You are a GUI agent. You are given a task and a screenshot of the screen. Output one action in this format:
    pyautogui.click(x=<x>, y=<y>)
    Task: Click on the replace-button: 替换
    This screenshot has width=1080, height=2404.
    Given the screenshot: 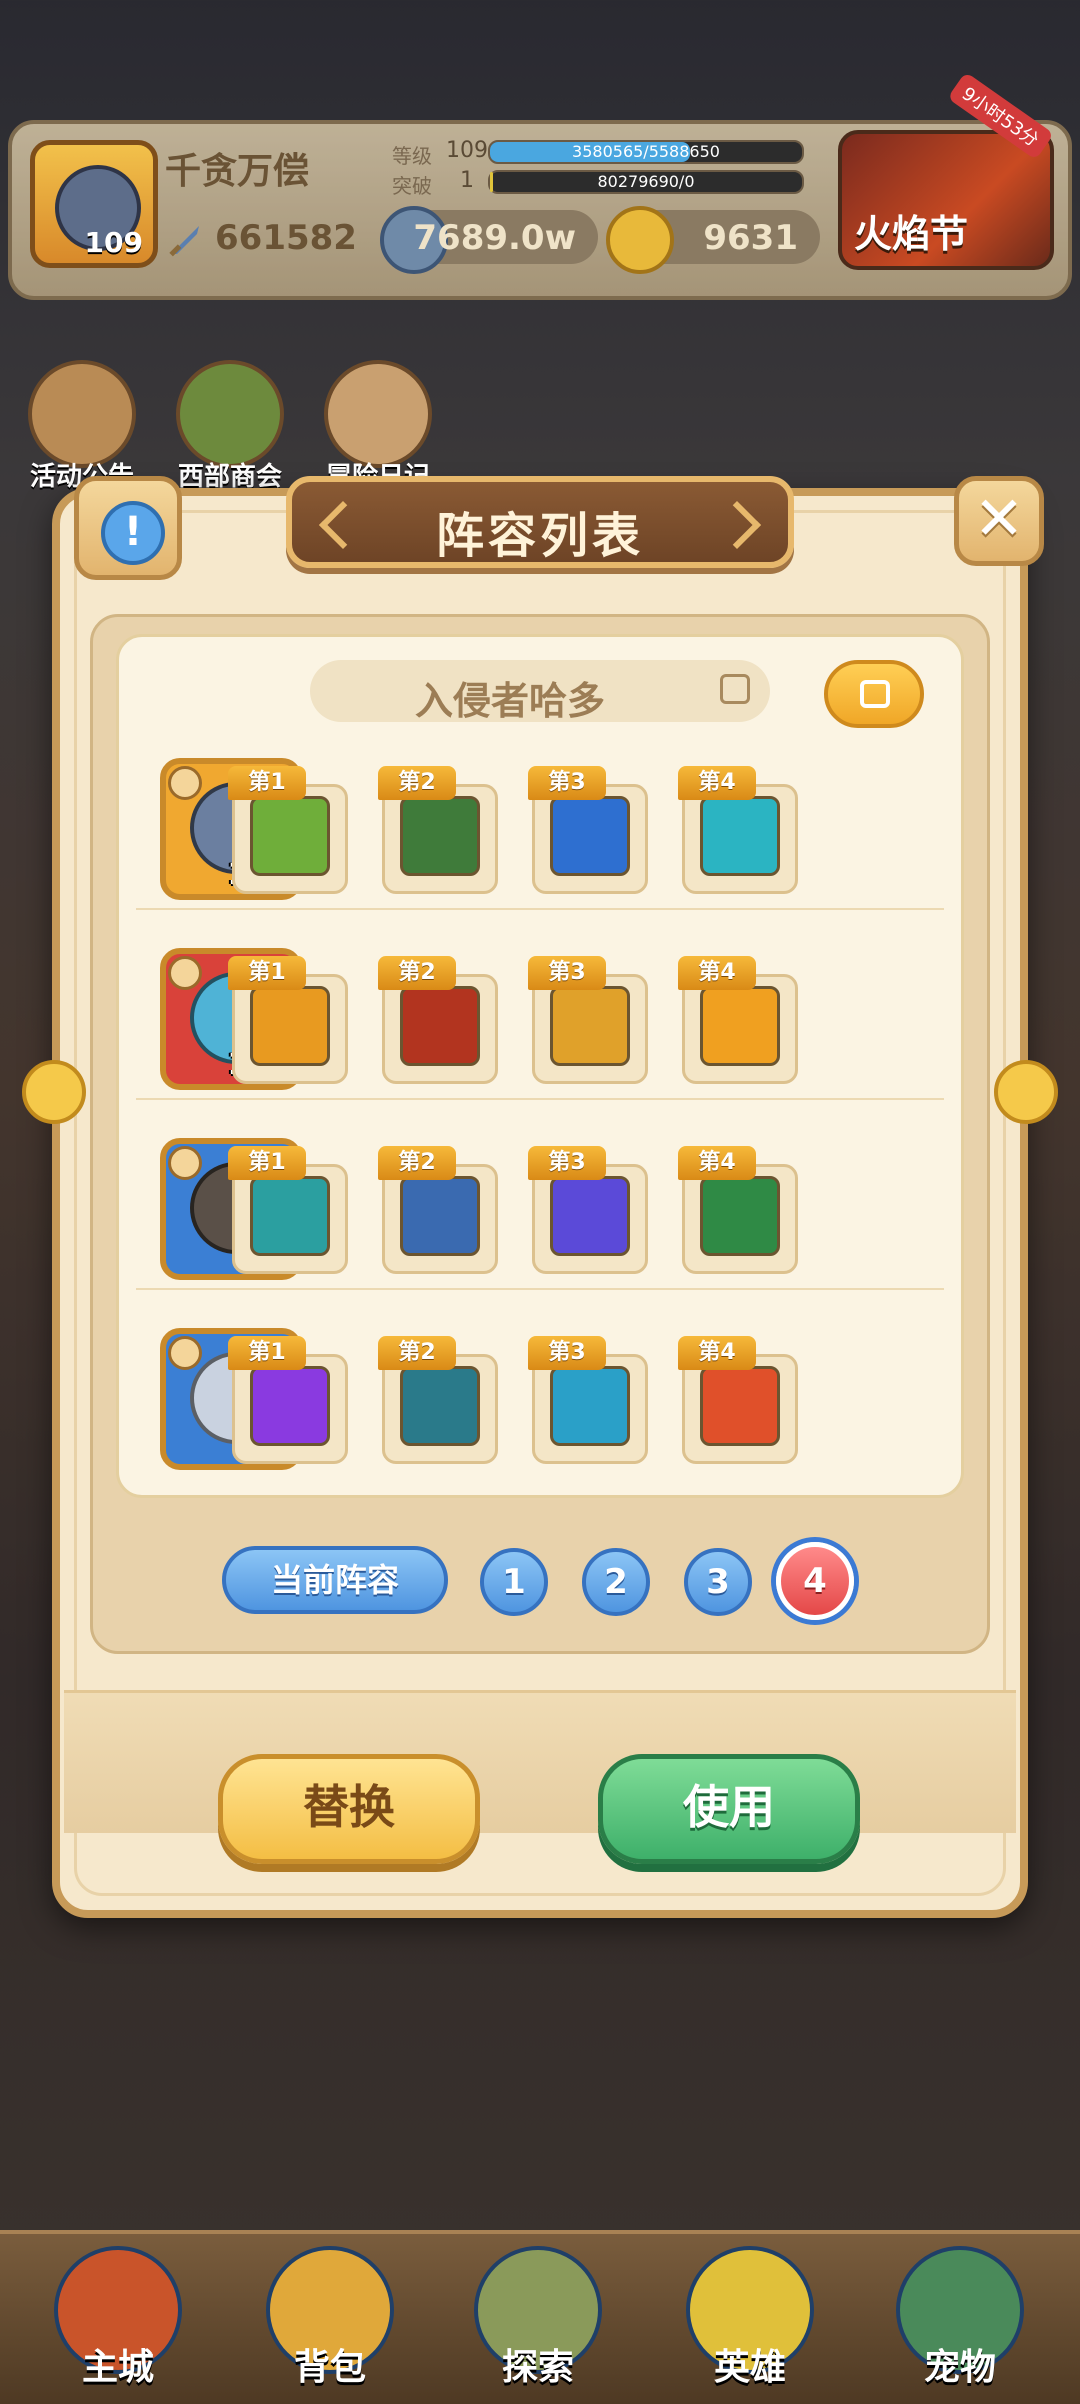 What is the action you would take?
    pyautogui.click(x=349, y=1809)
    